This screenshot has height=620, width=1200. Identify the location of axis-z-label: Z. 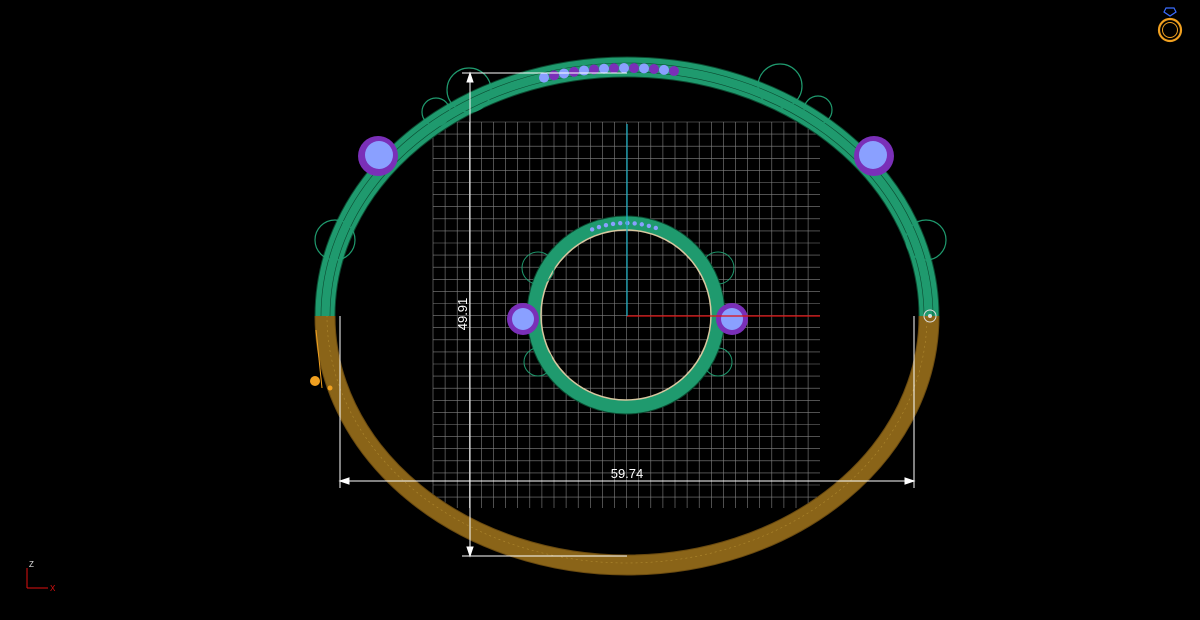
(31, 564).